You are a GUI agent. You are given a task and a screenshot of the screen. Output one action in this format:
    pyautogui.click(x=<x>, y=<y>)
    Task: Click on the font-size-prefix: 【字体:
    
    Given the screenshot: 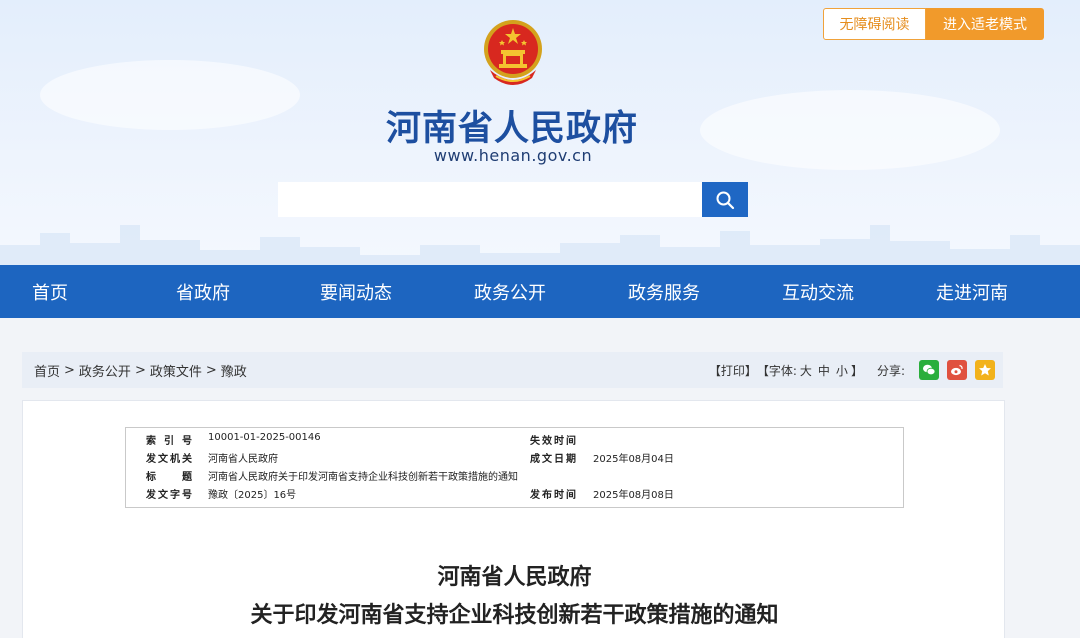 What is the action you would take?
    pyautogui.click(x=777, y=370)
    